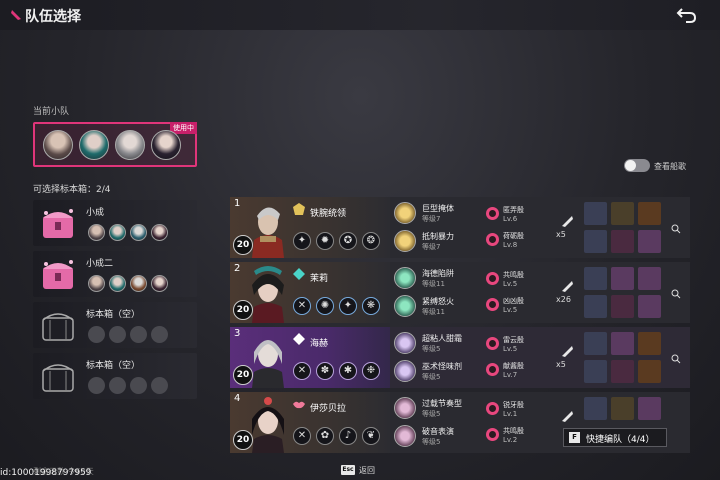  What do you see at coordinates (561, 364) in the screenshot?
I see `weapon-multiplier: x5` at bounding box center [561, 364].